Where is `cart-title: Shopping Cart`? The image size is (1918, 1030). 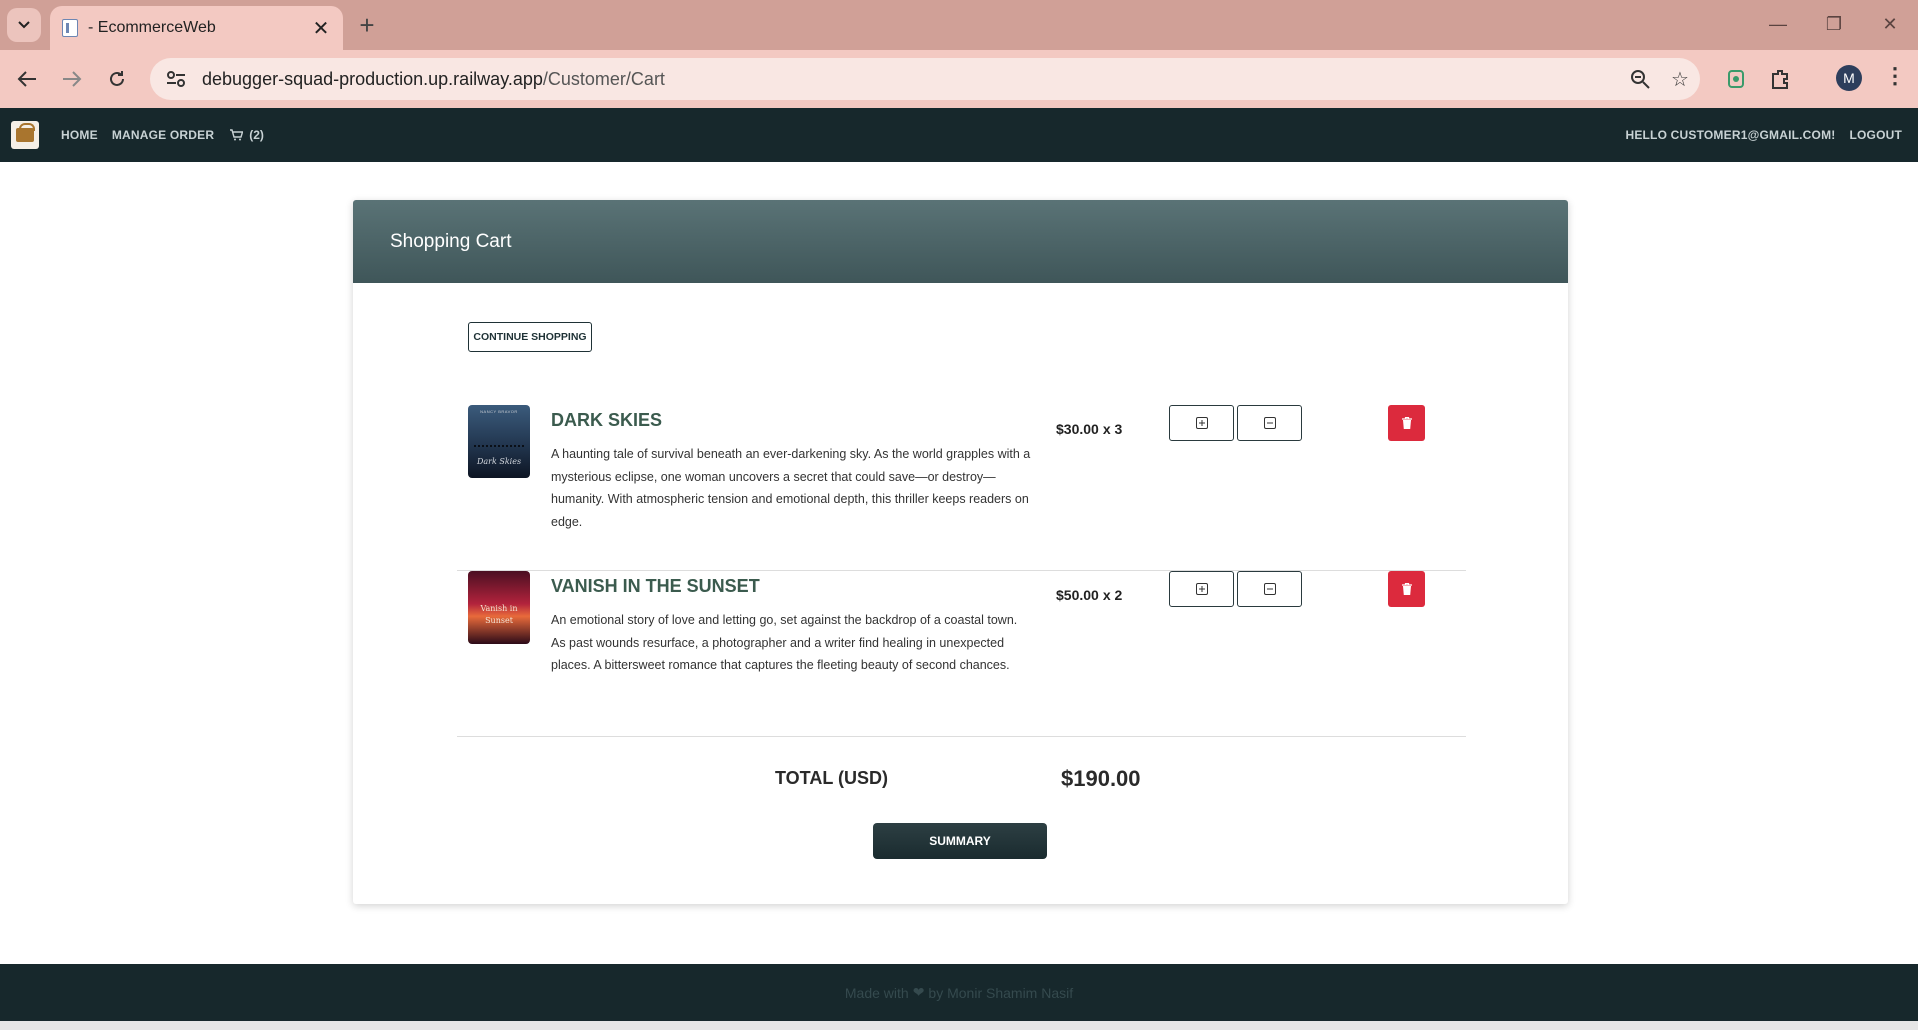
cart-title: Shopping Cart is located at coordinates (451, 241).